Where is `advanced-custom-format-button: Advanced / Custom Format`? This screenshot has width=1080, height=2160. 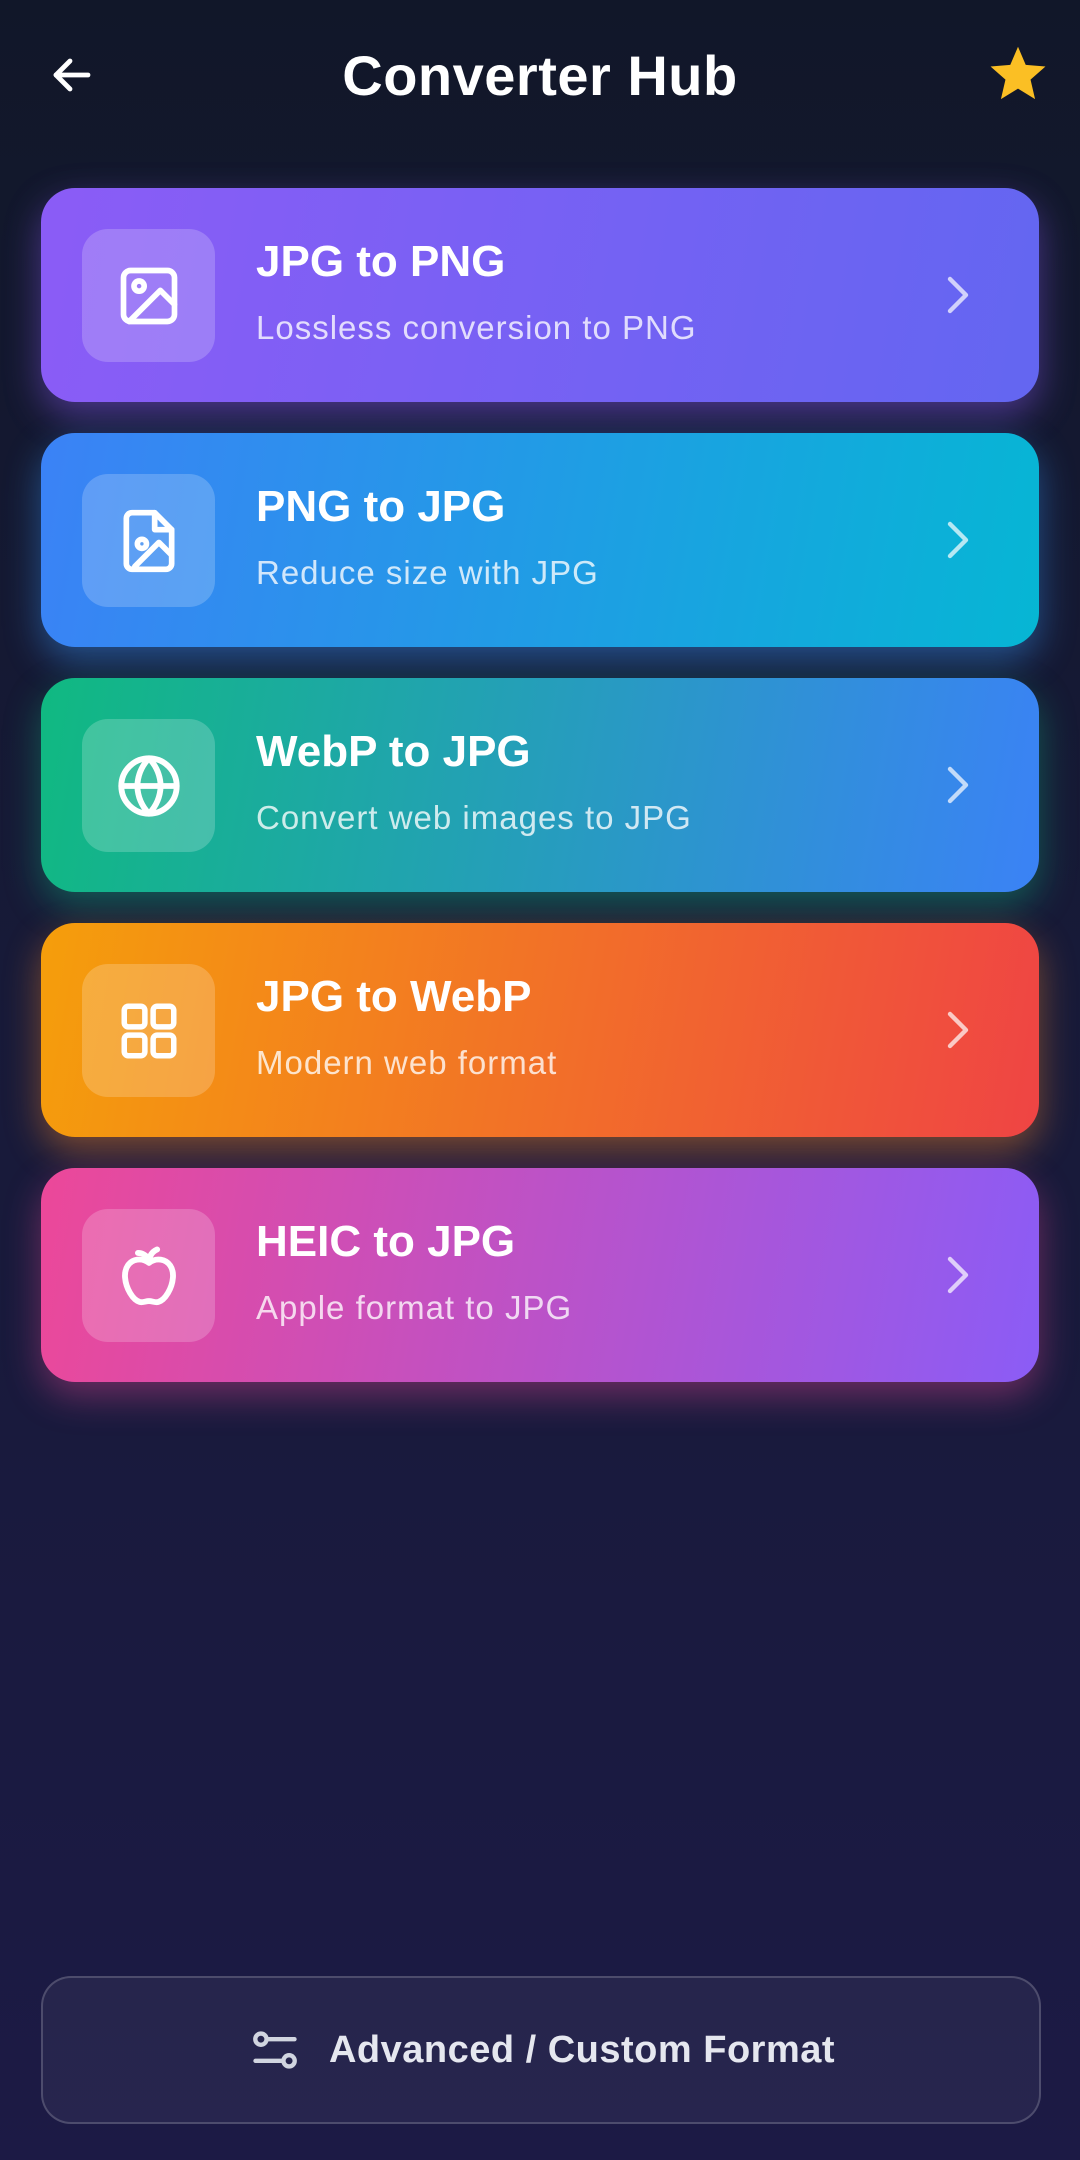 advanced-custom-format-button: Advanced / Custom Format is located at coordinates (541, 2050).